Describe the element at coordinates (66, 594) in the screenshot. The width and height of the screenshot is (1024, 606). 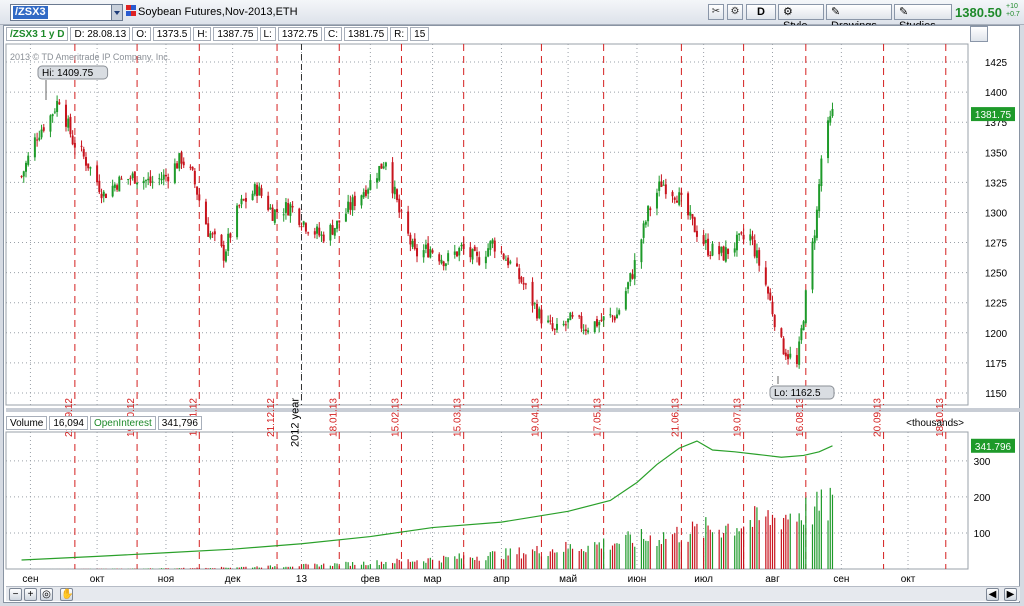
I see `hand-tool-icon: ✋` at that location.